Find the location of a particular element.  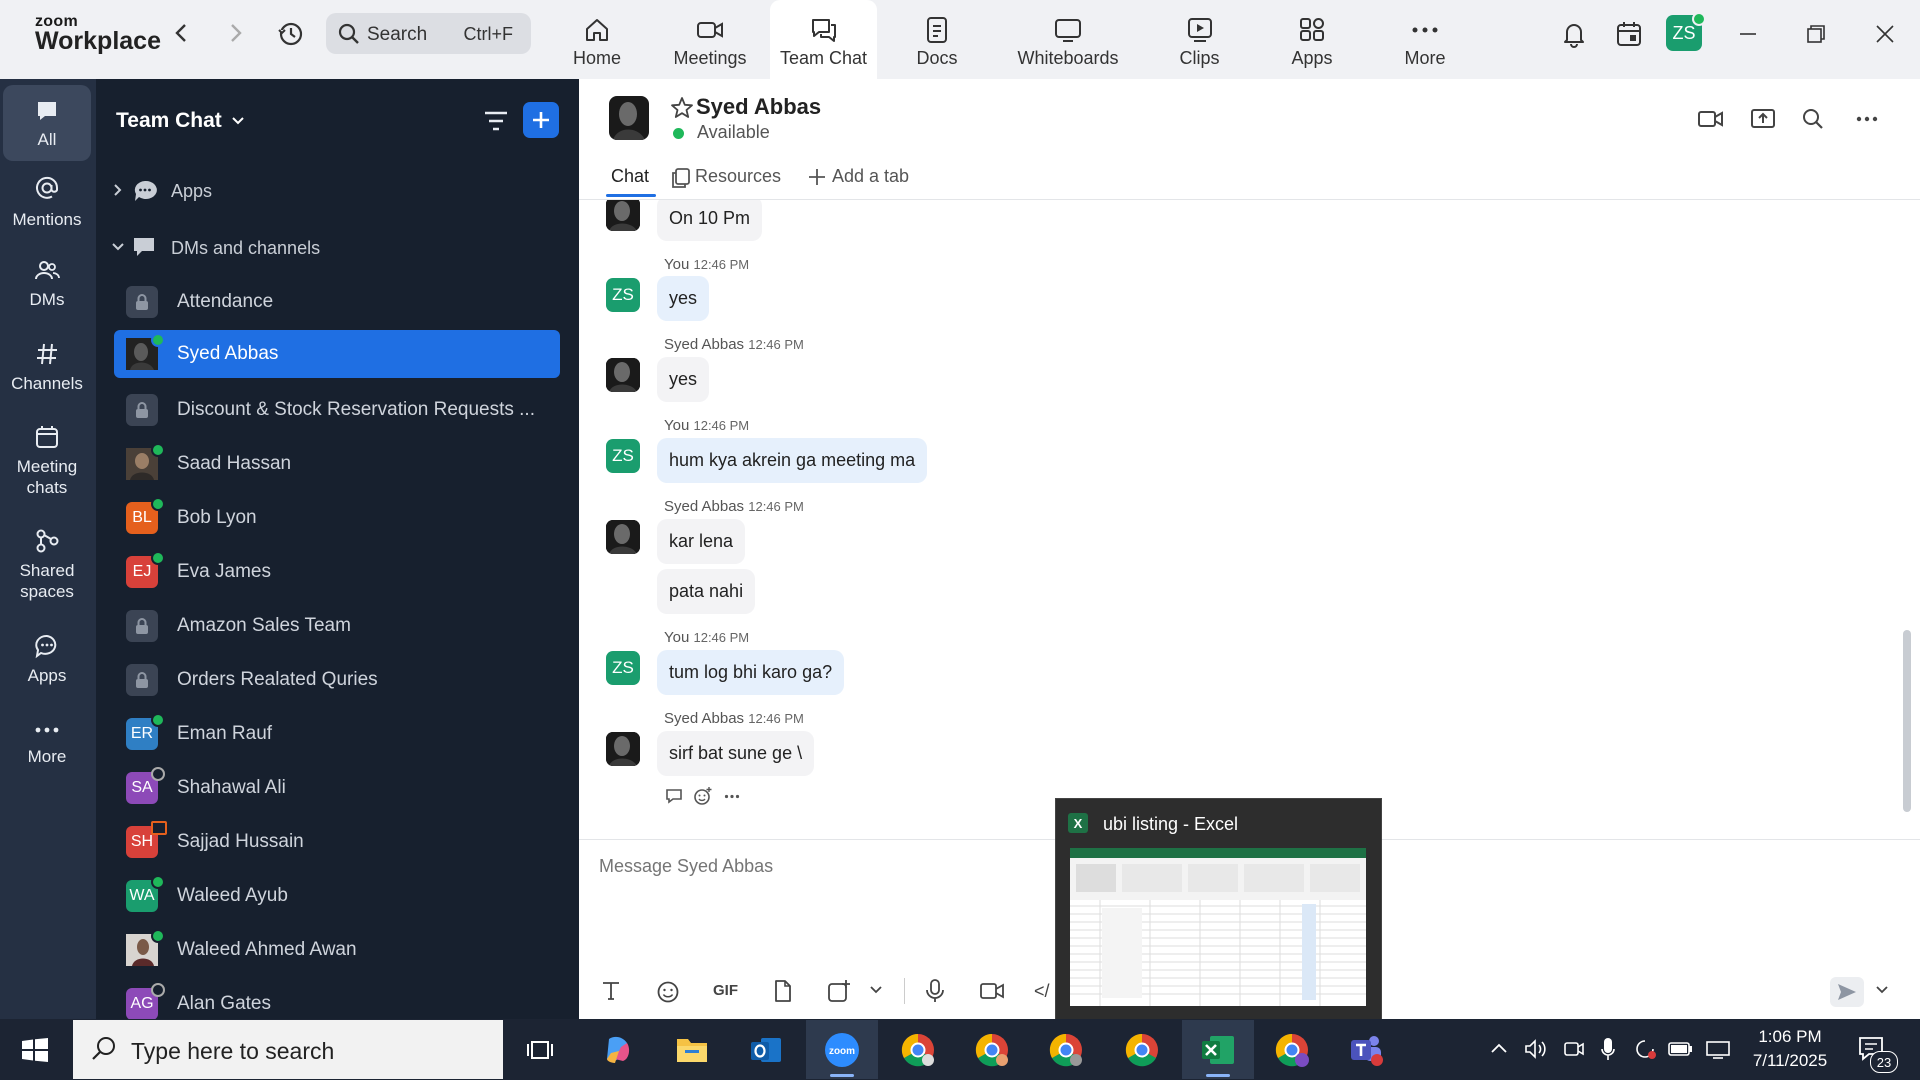

taskbar-preview-excel: X ubi listing - Excel is located at coordinates (1218, 909).